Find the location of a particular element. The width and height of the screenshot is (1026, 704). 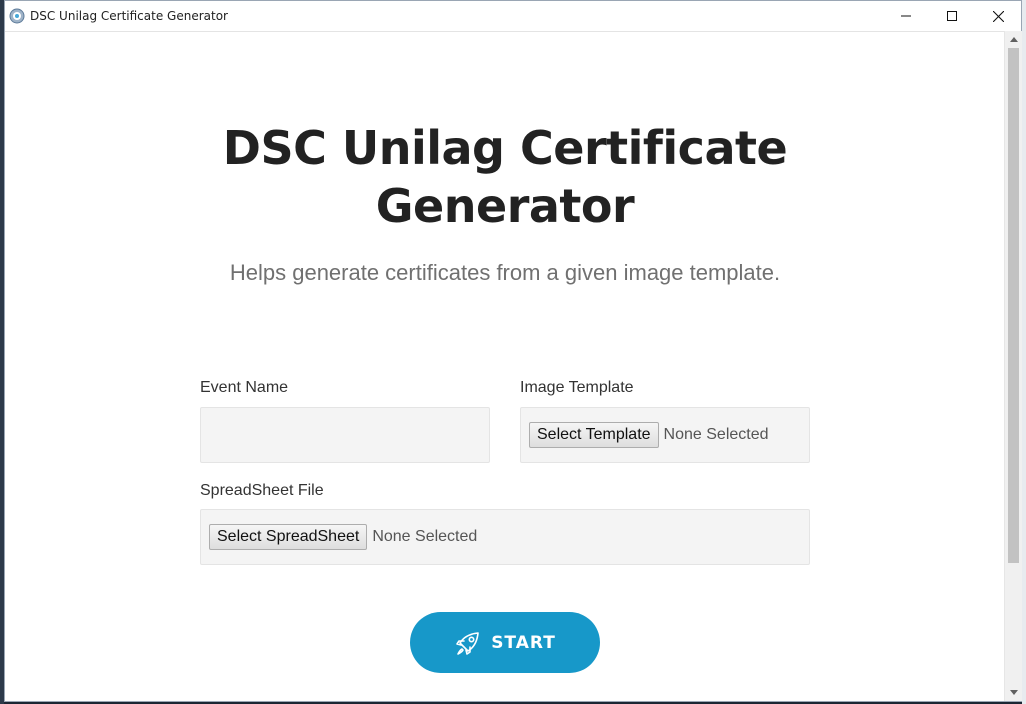

close-button is located at coordinates (998, 16).